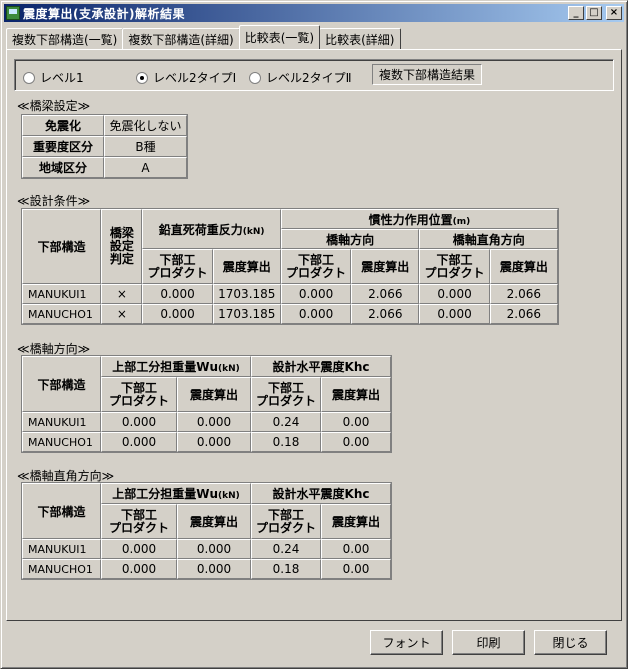  I want to click on table-row: 地域区分 A, so click(104, 167).